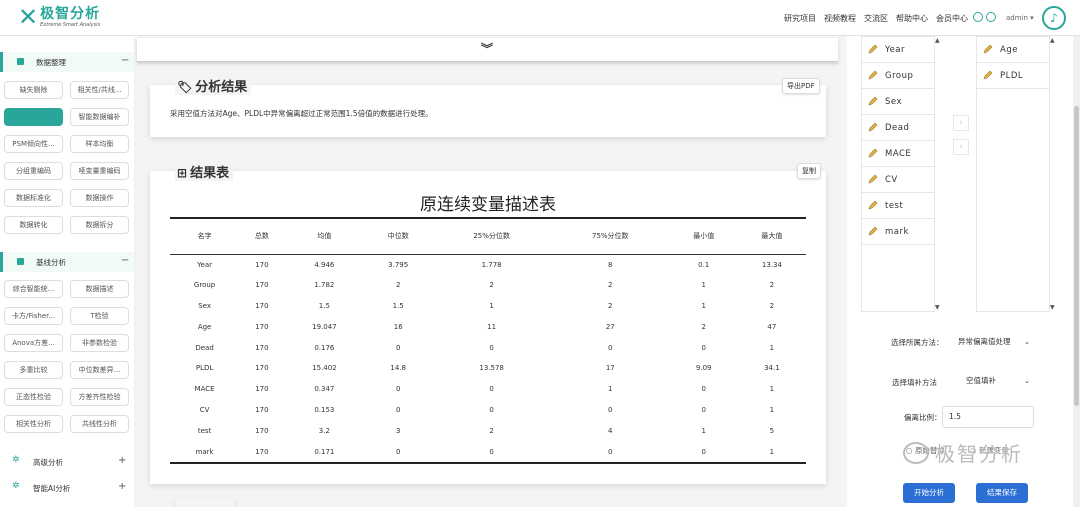 This screenshot has width=1080, height=507. Describe the element at coordinates (1076, 256) in the screenshot. I see `scrollbar-thumb` at that location.